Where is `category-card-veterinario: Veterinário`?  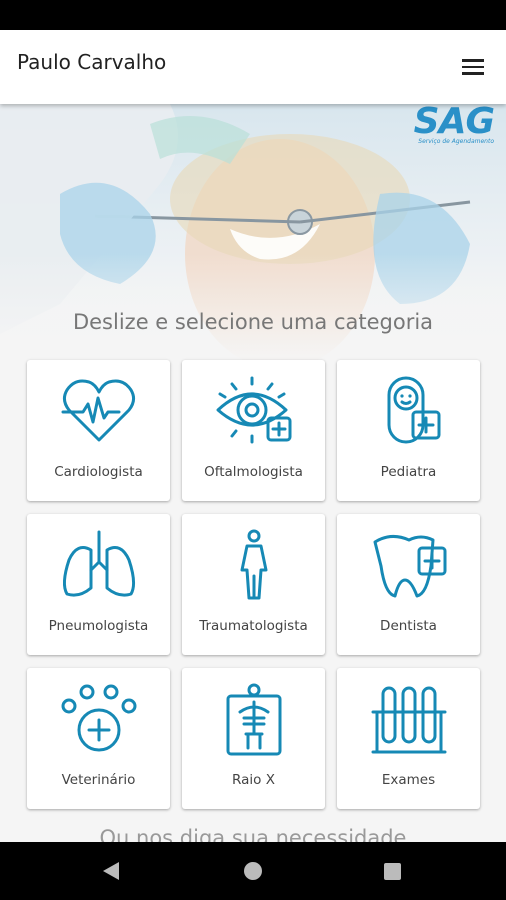 category-card-veterinario: Veterinário is located at coordinates (98, 738).